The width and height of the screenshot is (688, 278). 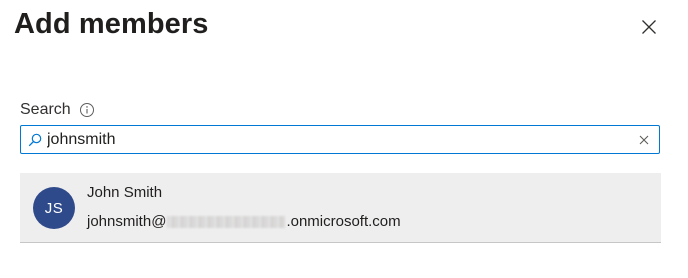 I want to click on result-email: johnsmith@ .onmicrosoft.com, so click(x=244, y=221).